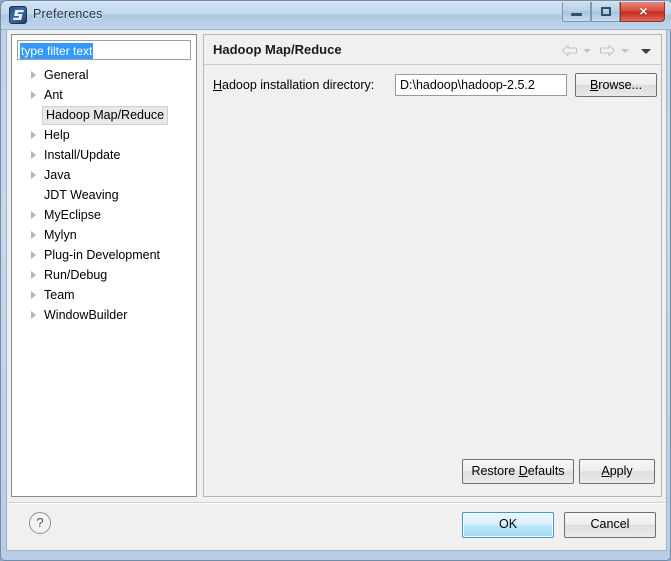 This screenshot has width=671, height=561. What do you see at coordinates (298, 85) in the screenshot?
I see `label-rest: adoop installation directory:` at bounding box center [298, 85].